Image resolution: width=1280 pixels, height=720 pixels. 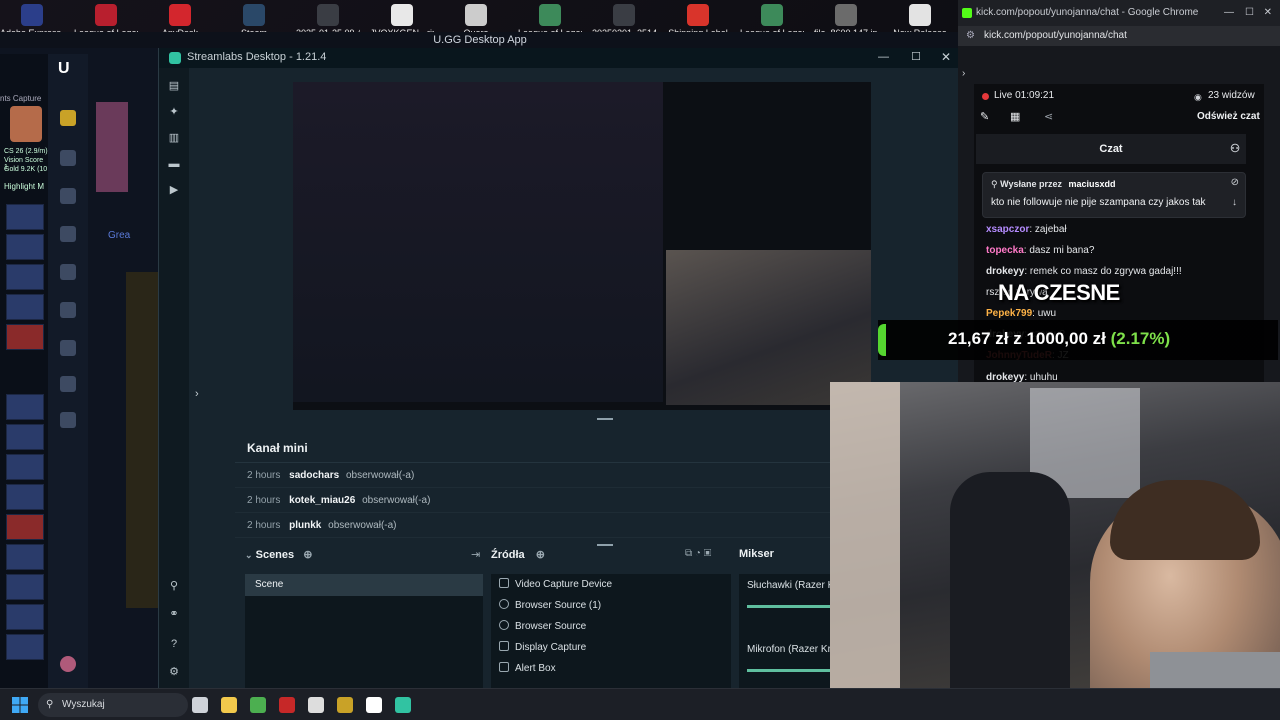 What do you see at coordinates (174, 190) in the screenshot?
I see `play-icon: ▶` at bounding box center [174, 190].